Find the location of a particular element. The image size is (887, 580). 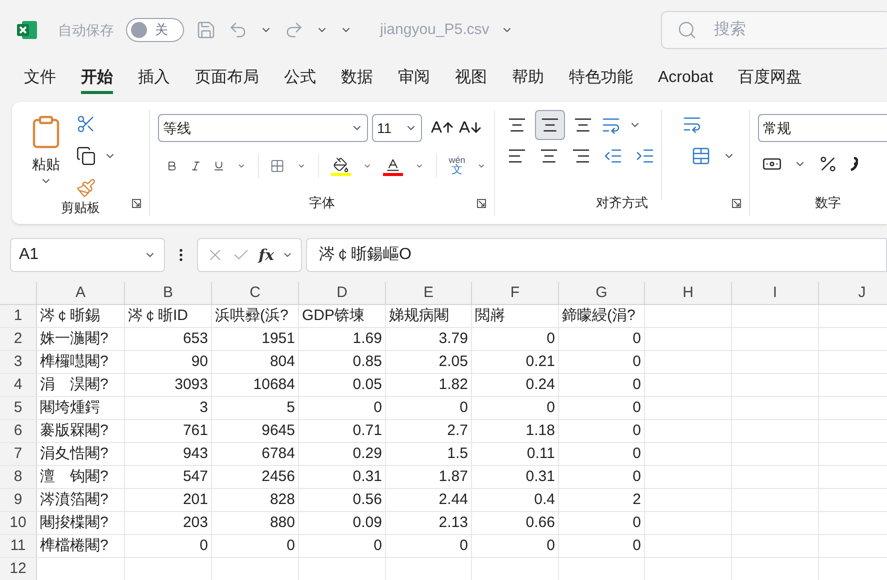

column-header: A is located at coordinates (81, 293).